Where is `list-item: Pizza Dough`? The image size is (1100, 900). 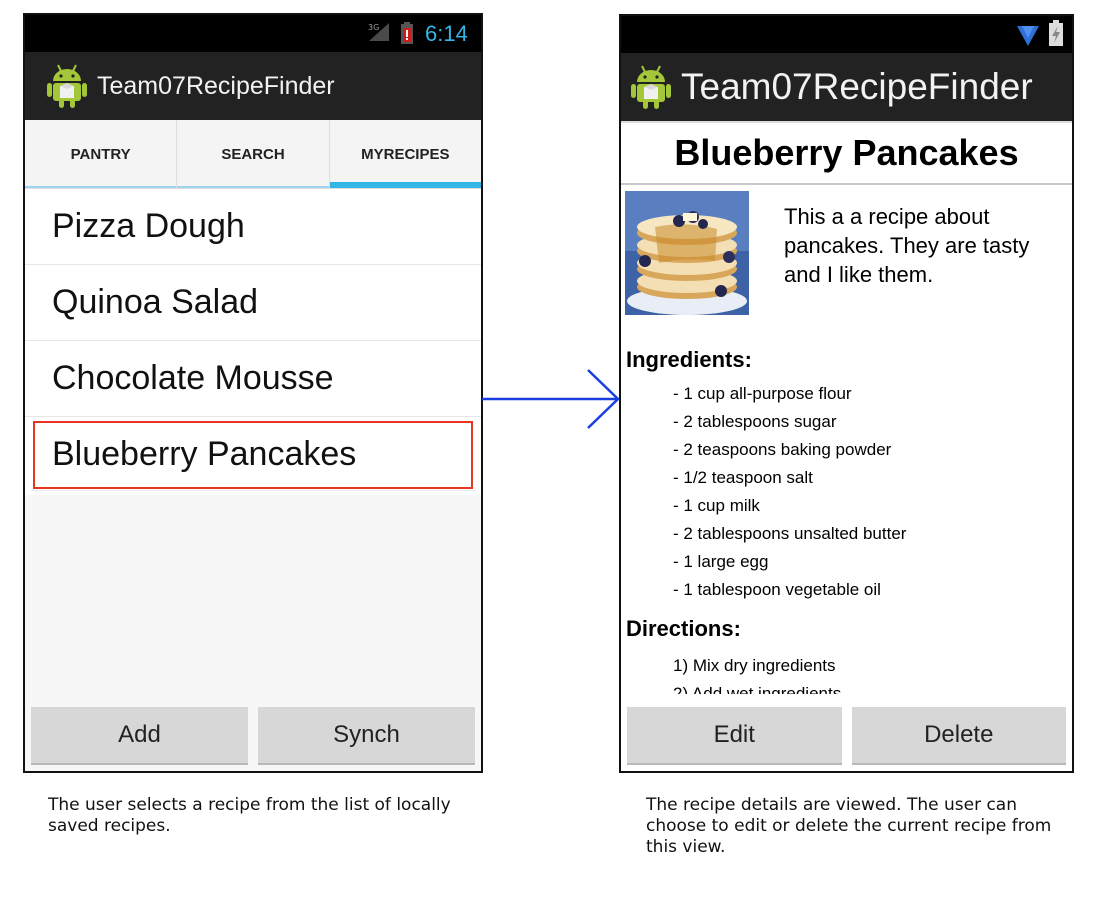
list-item: Pizza Dough is located at coordinates (253, 227).